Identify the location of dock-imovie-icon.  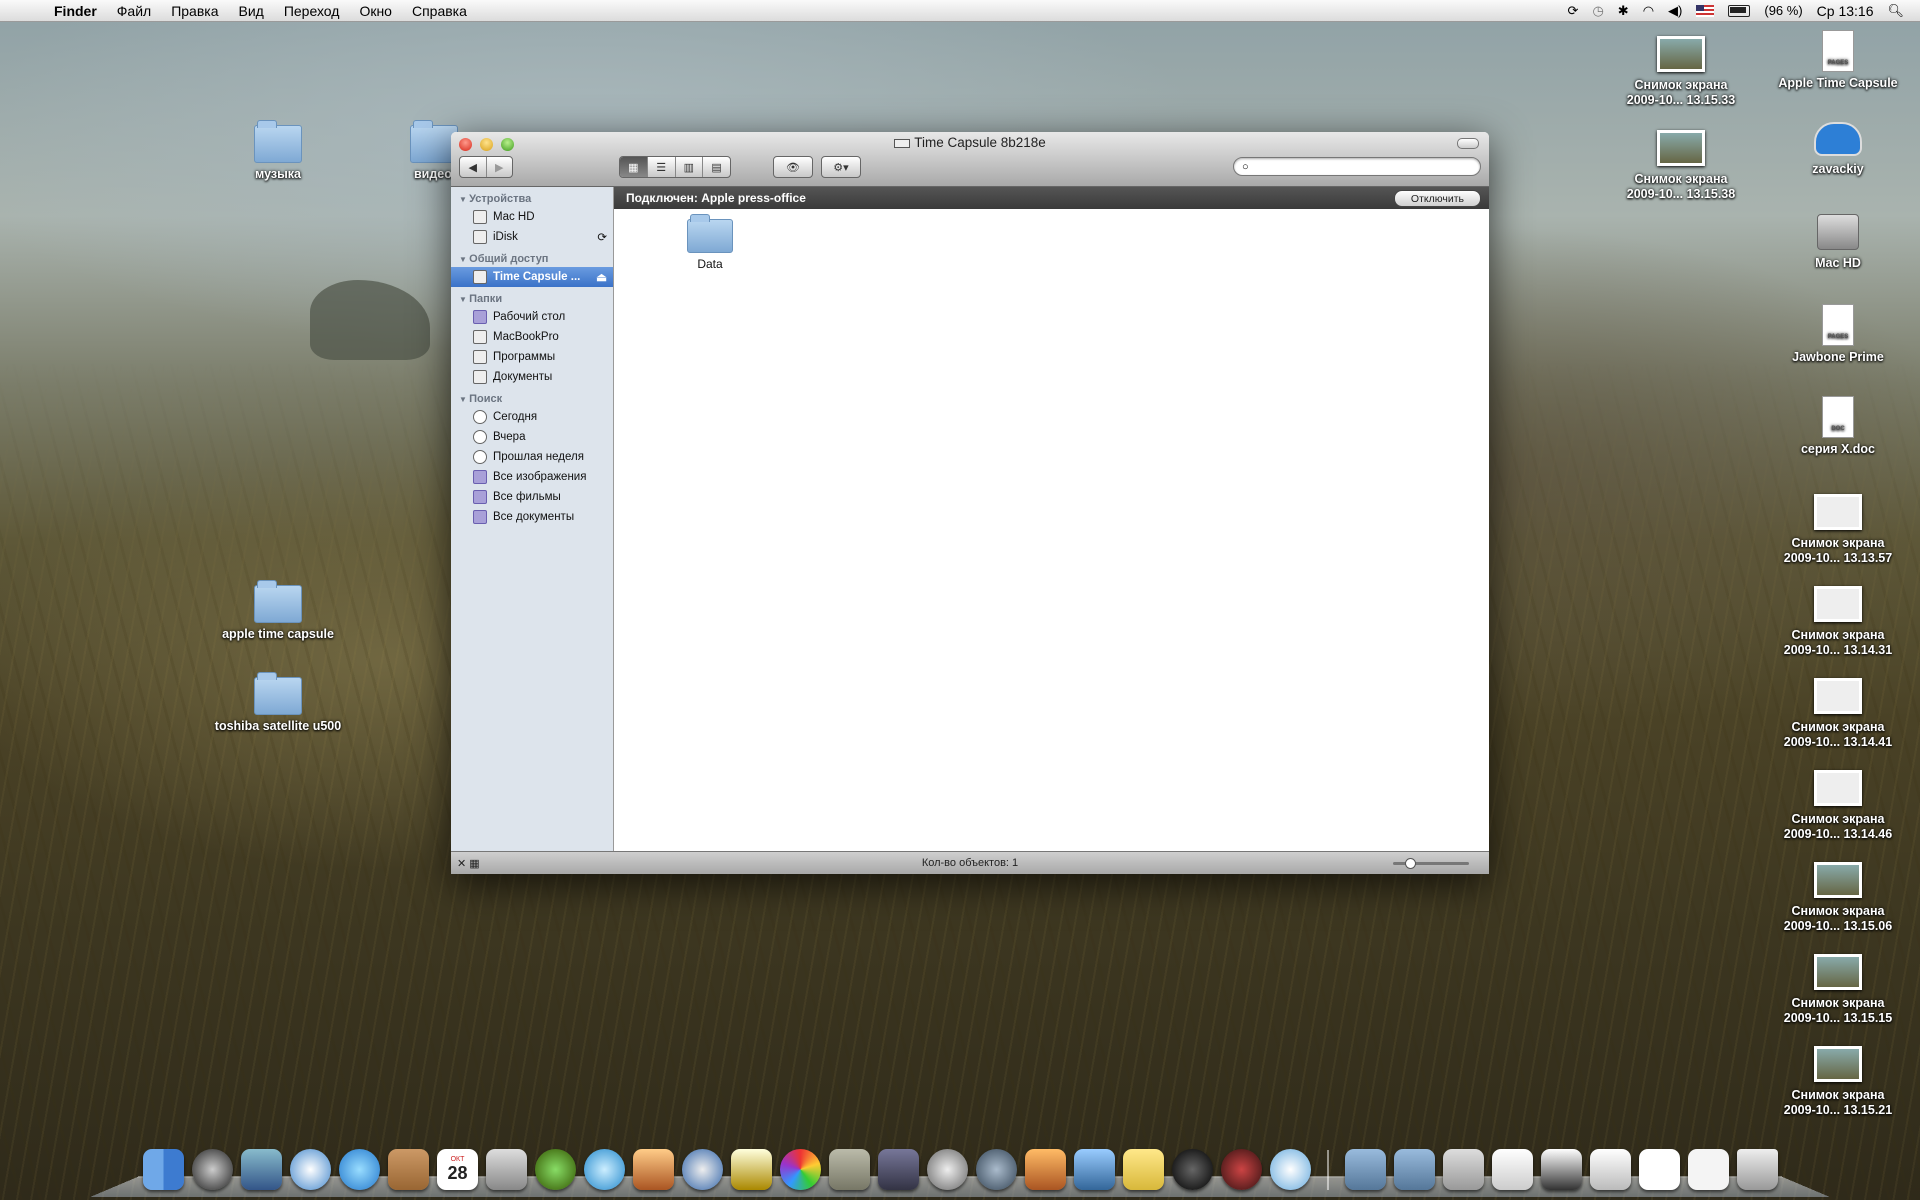
(751, 1169).